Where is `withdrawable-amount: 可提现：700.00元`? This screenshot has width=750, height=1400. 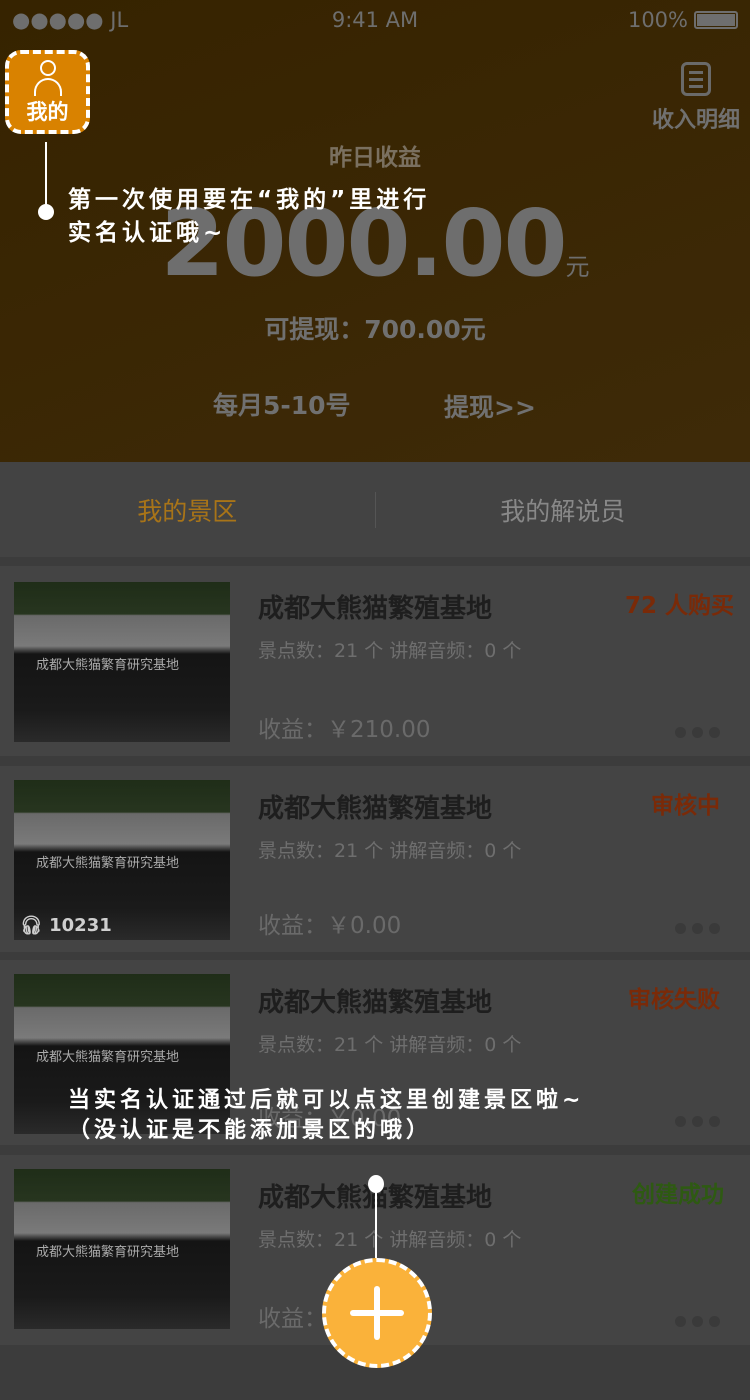
withdrawable-amount: 可提现：700.00元 is located at coordinates (375, 329).